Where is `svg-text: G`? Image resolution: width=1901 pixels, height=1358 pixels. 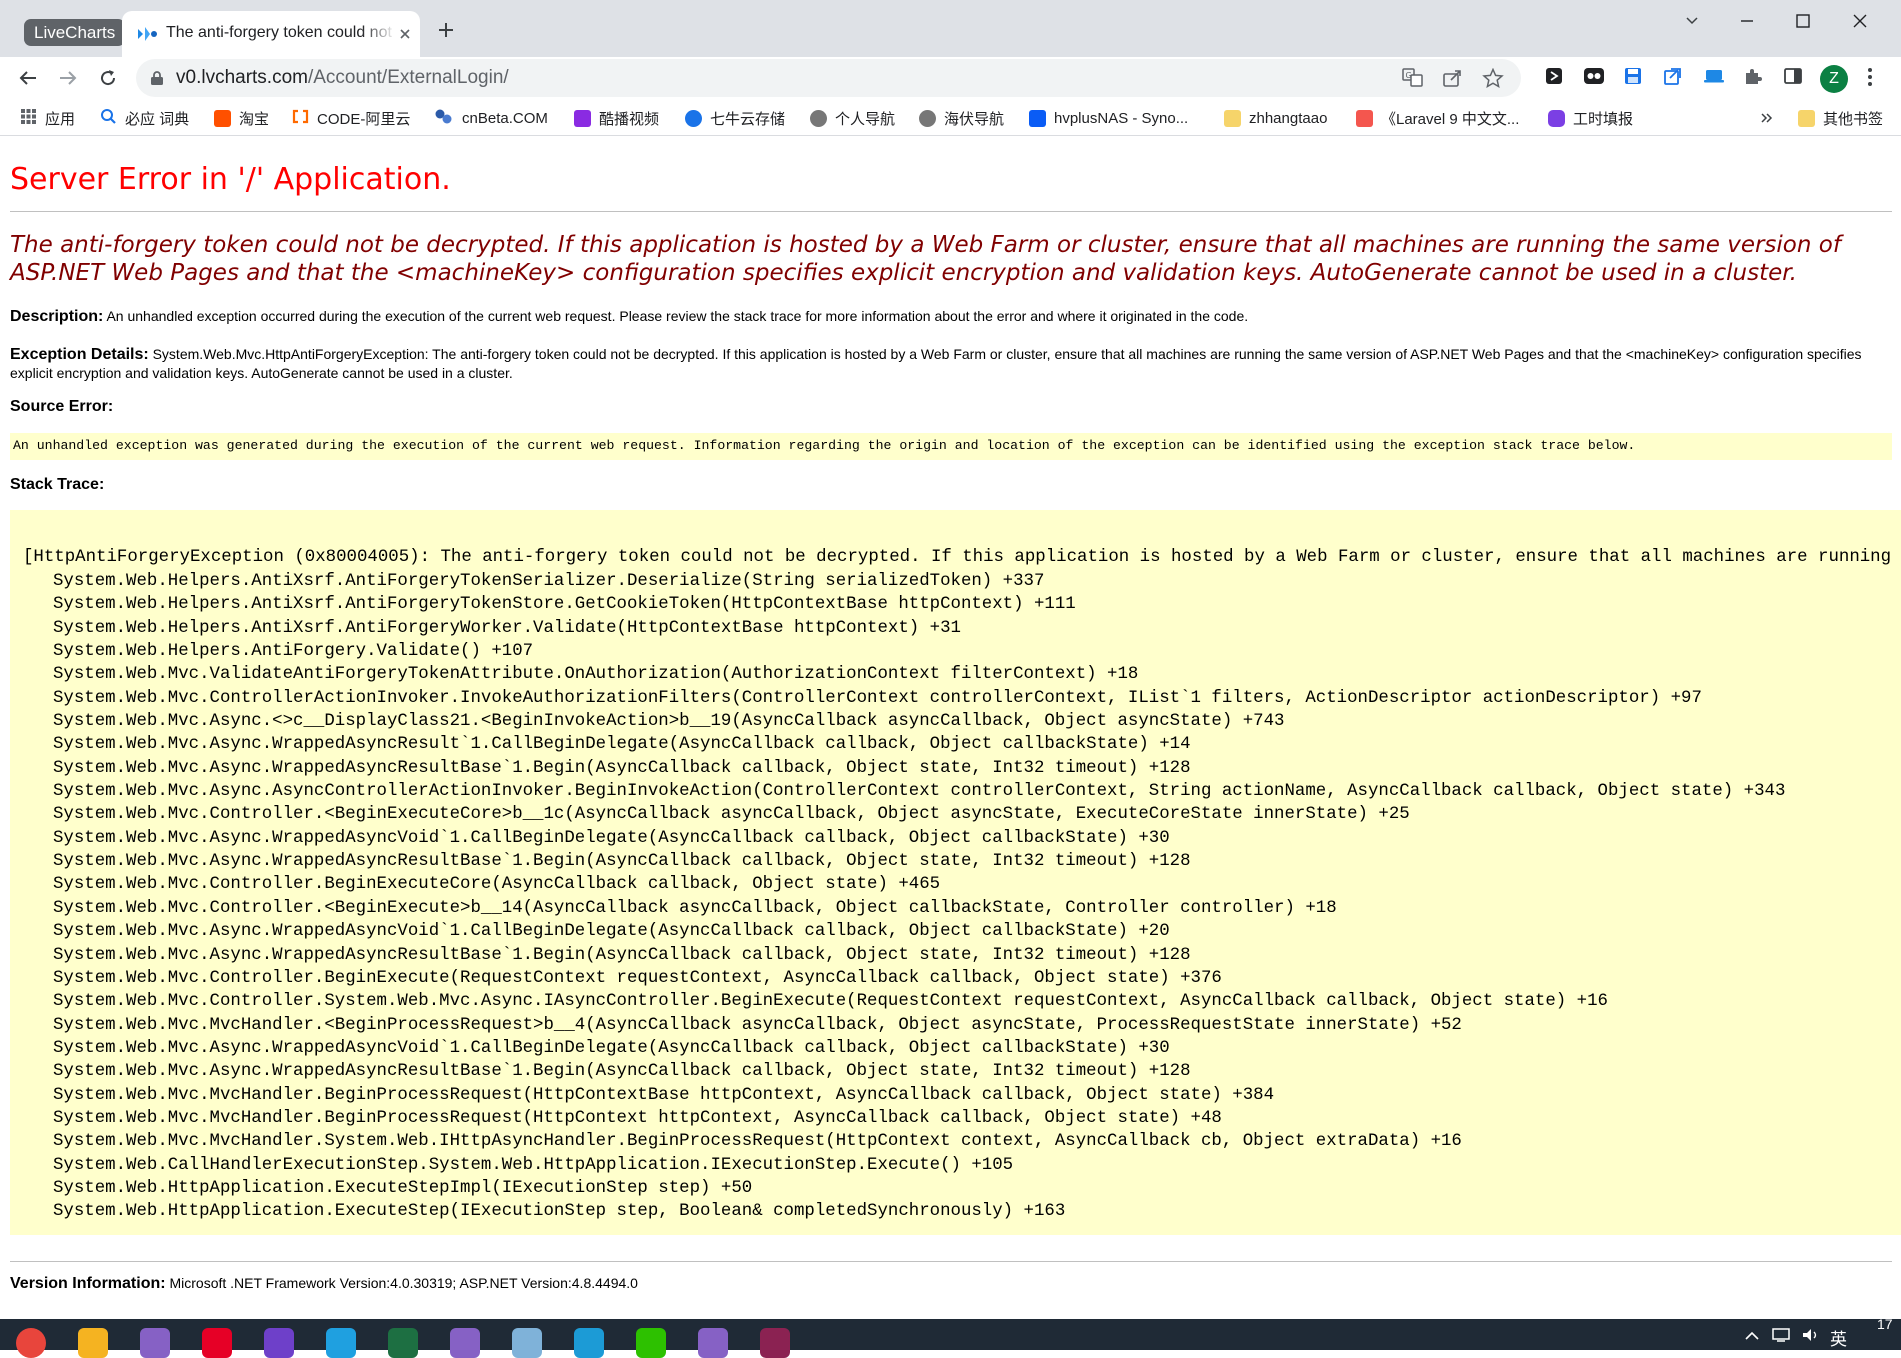
svg-text: G is located at coordinates (1409, 75).